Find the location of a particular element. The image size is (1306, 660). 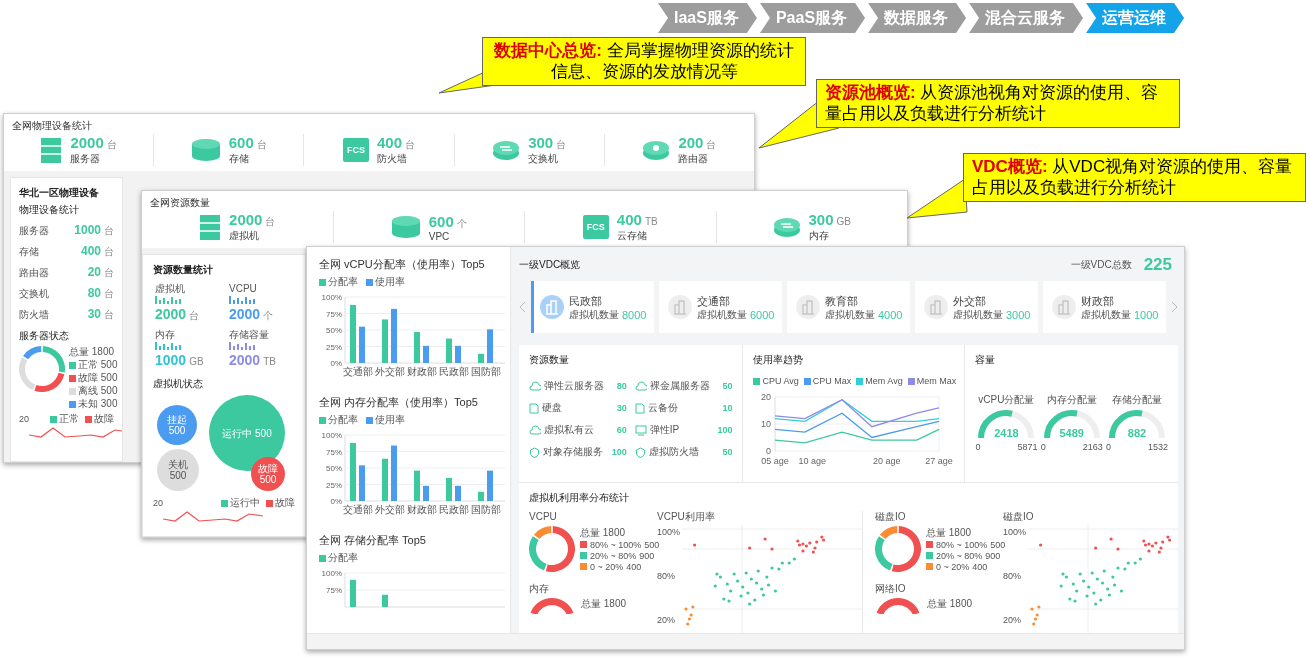

card-title: 教育部 is located at coordinates (842, 301).